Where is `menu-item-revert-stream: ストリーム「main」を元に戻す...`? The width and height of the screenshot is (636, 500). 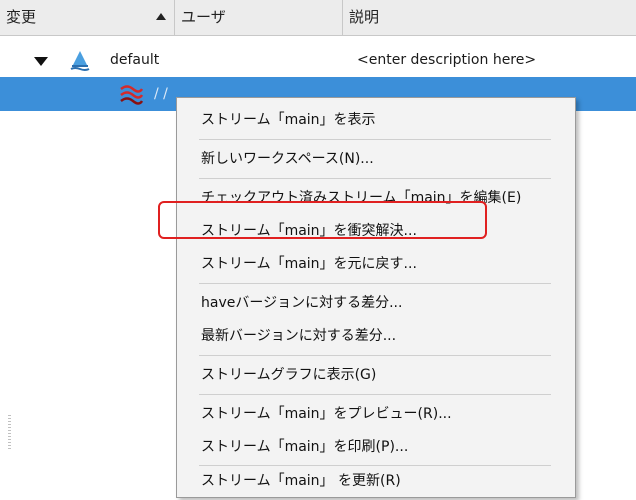
menu-item-revert-stream: ストリーム「main」を元に戻す... is located at coordinates (376, 264).